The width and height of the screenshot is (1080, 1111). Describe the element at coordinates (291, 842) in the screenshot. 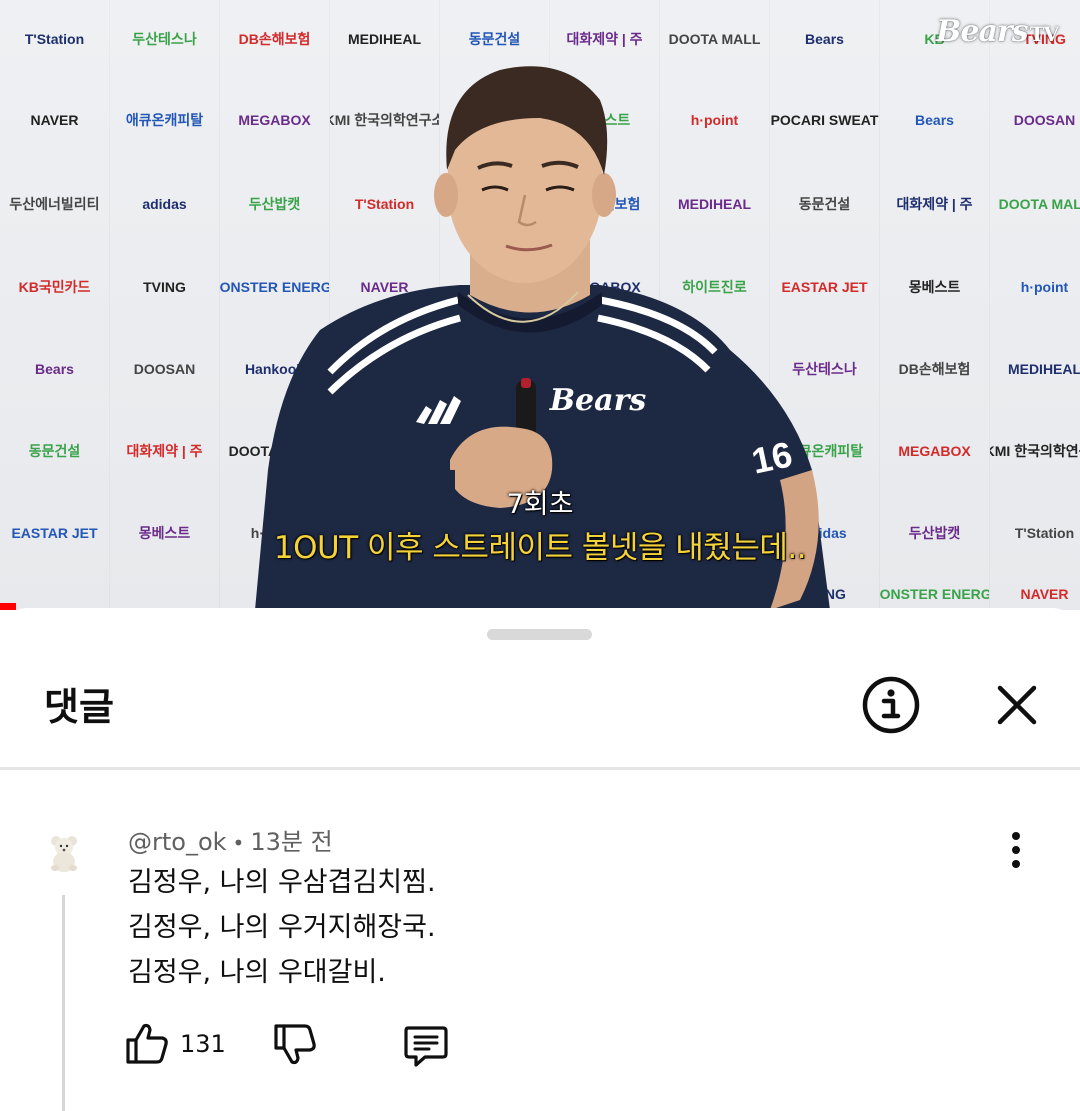

I see `comment-time: 13분 전` at that location.